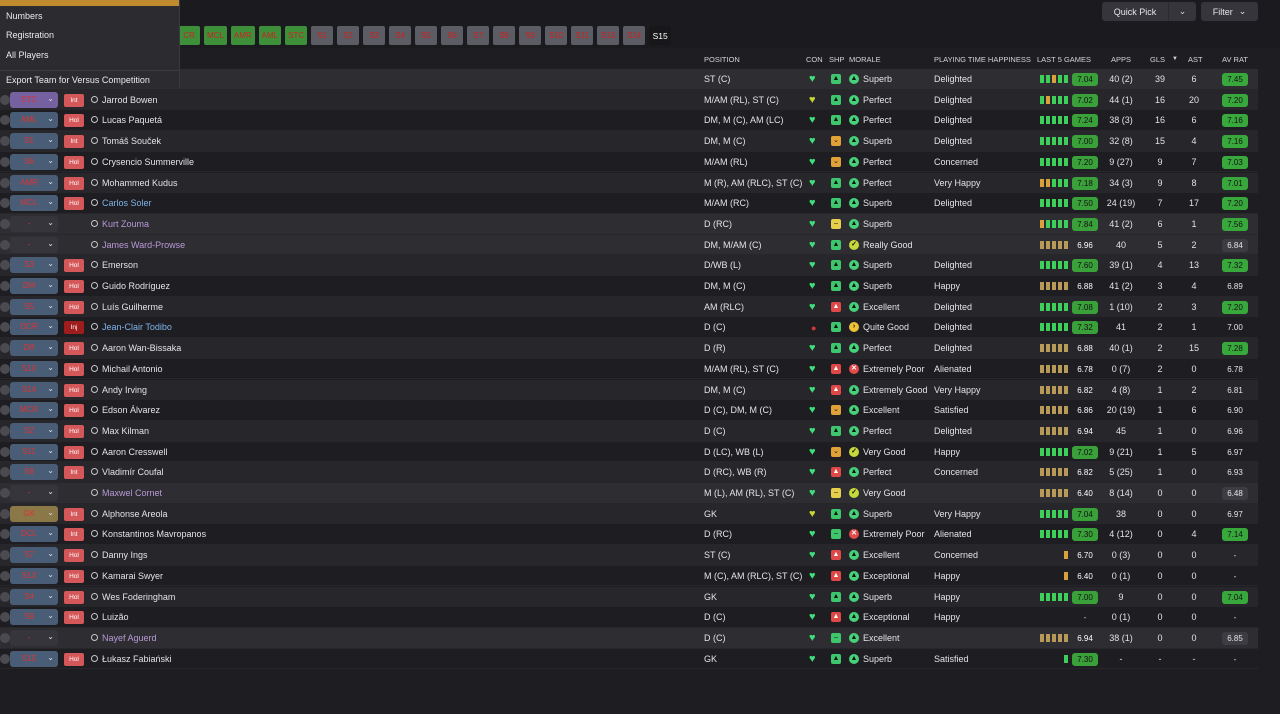 Image resolution: width=1280 pixels, height=714 pixels. I want to click on player-name: Emerson, so click(120, 265).